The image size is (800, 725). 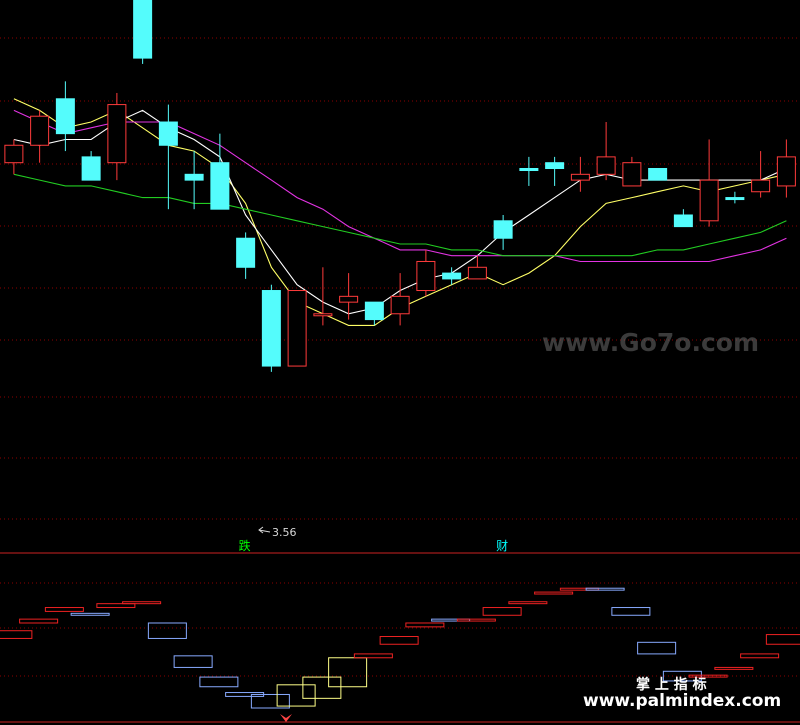 I want to click on site-watermark: www.palmindex.com, so click(x=682, y=701).